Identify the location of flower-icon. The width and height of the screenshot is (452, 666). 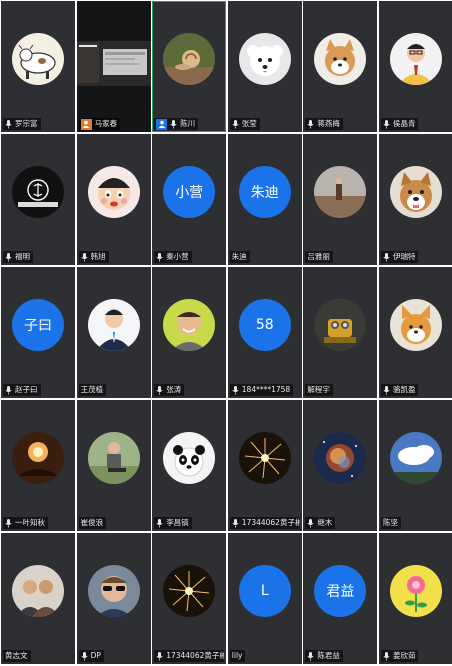
(415, 591).